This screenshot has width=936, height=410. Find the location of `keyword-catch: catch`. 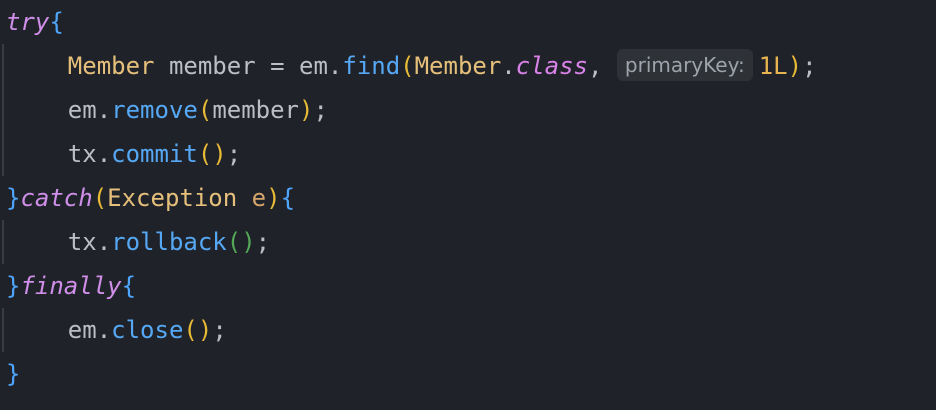

keyword-catch: catch is located at coordinates (56, 198).